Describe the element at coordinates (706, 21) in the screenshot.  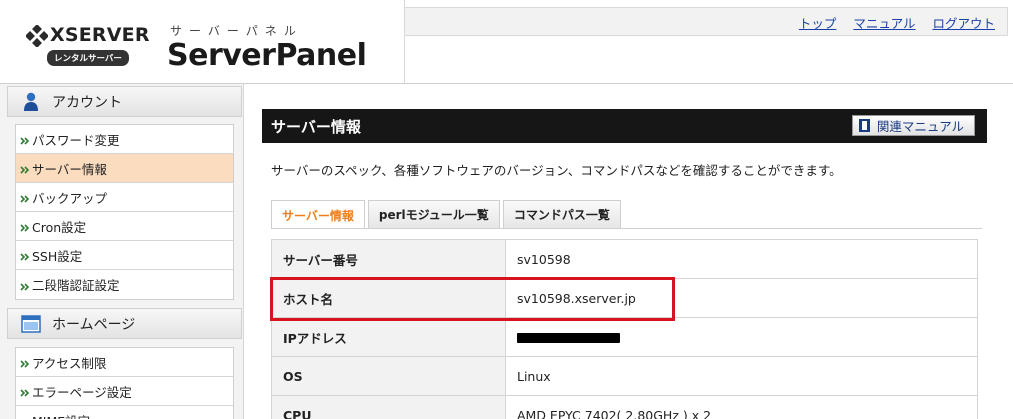
I see `top-link-bar: トップ マニュアル ログアウト` at that location.